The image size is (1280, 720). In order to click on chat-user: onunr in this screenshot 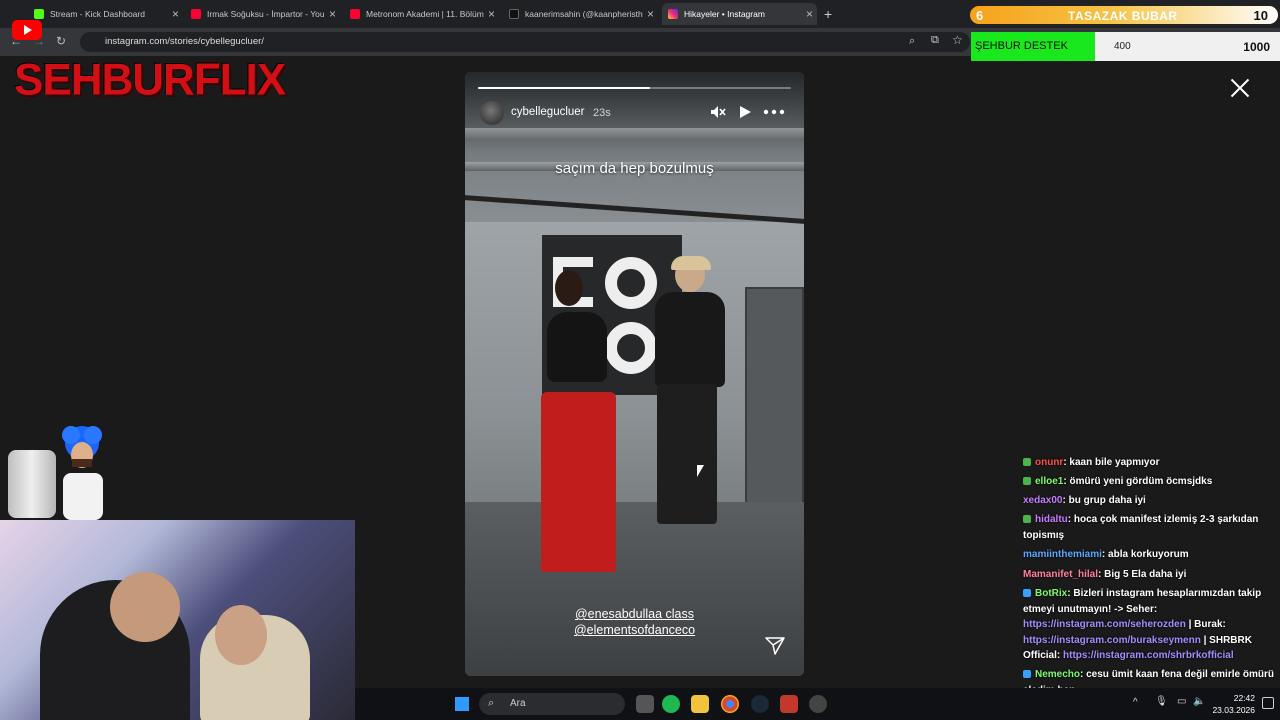, I will do `click(1049, 462)`.